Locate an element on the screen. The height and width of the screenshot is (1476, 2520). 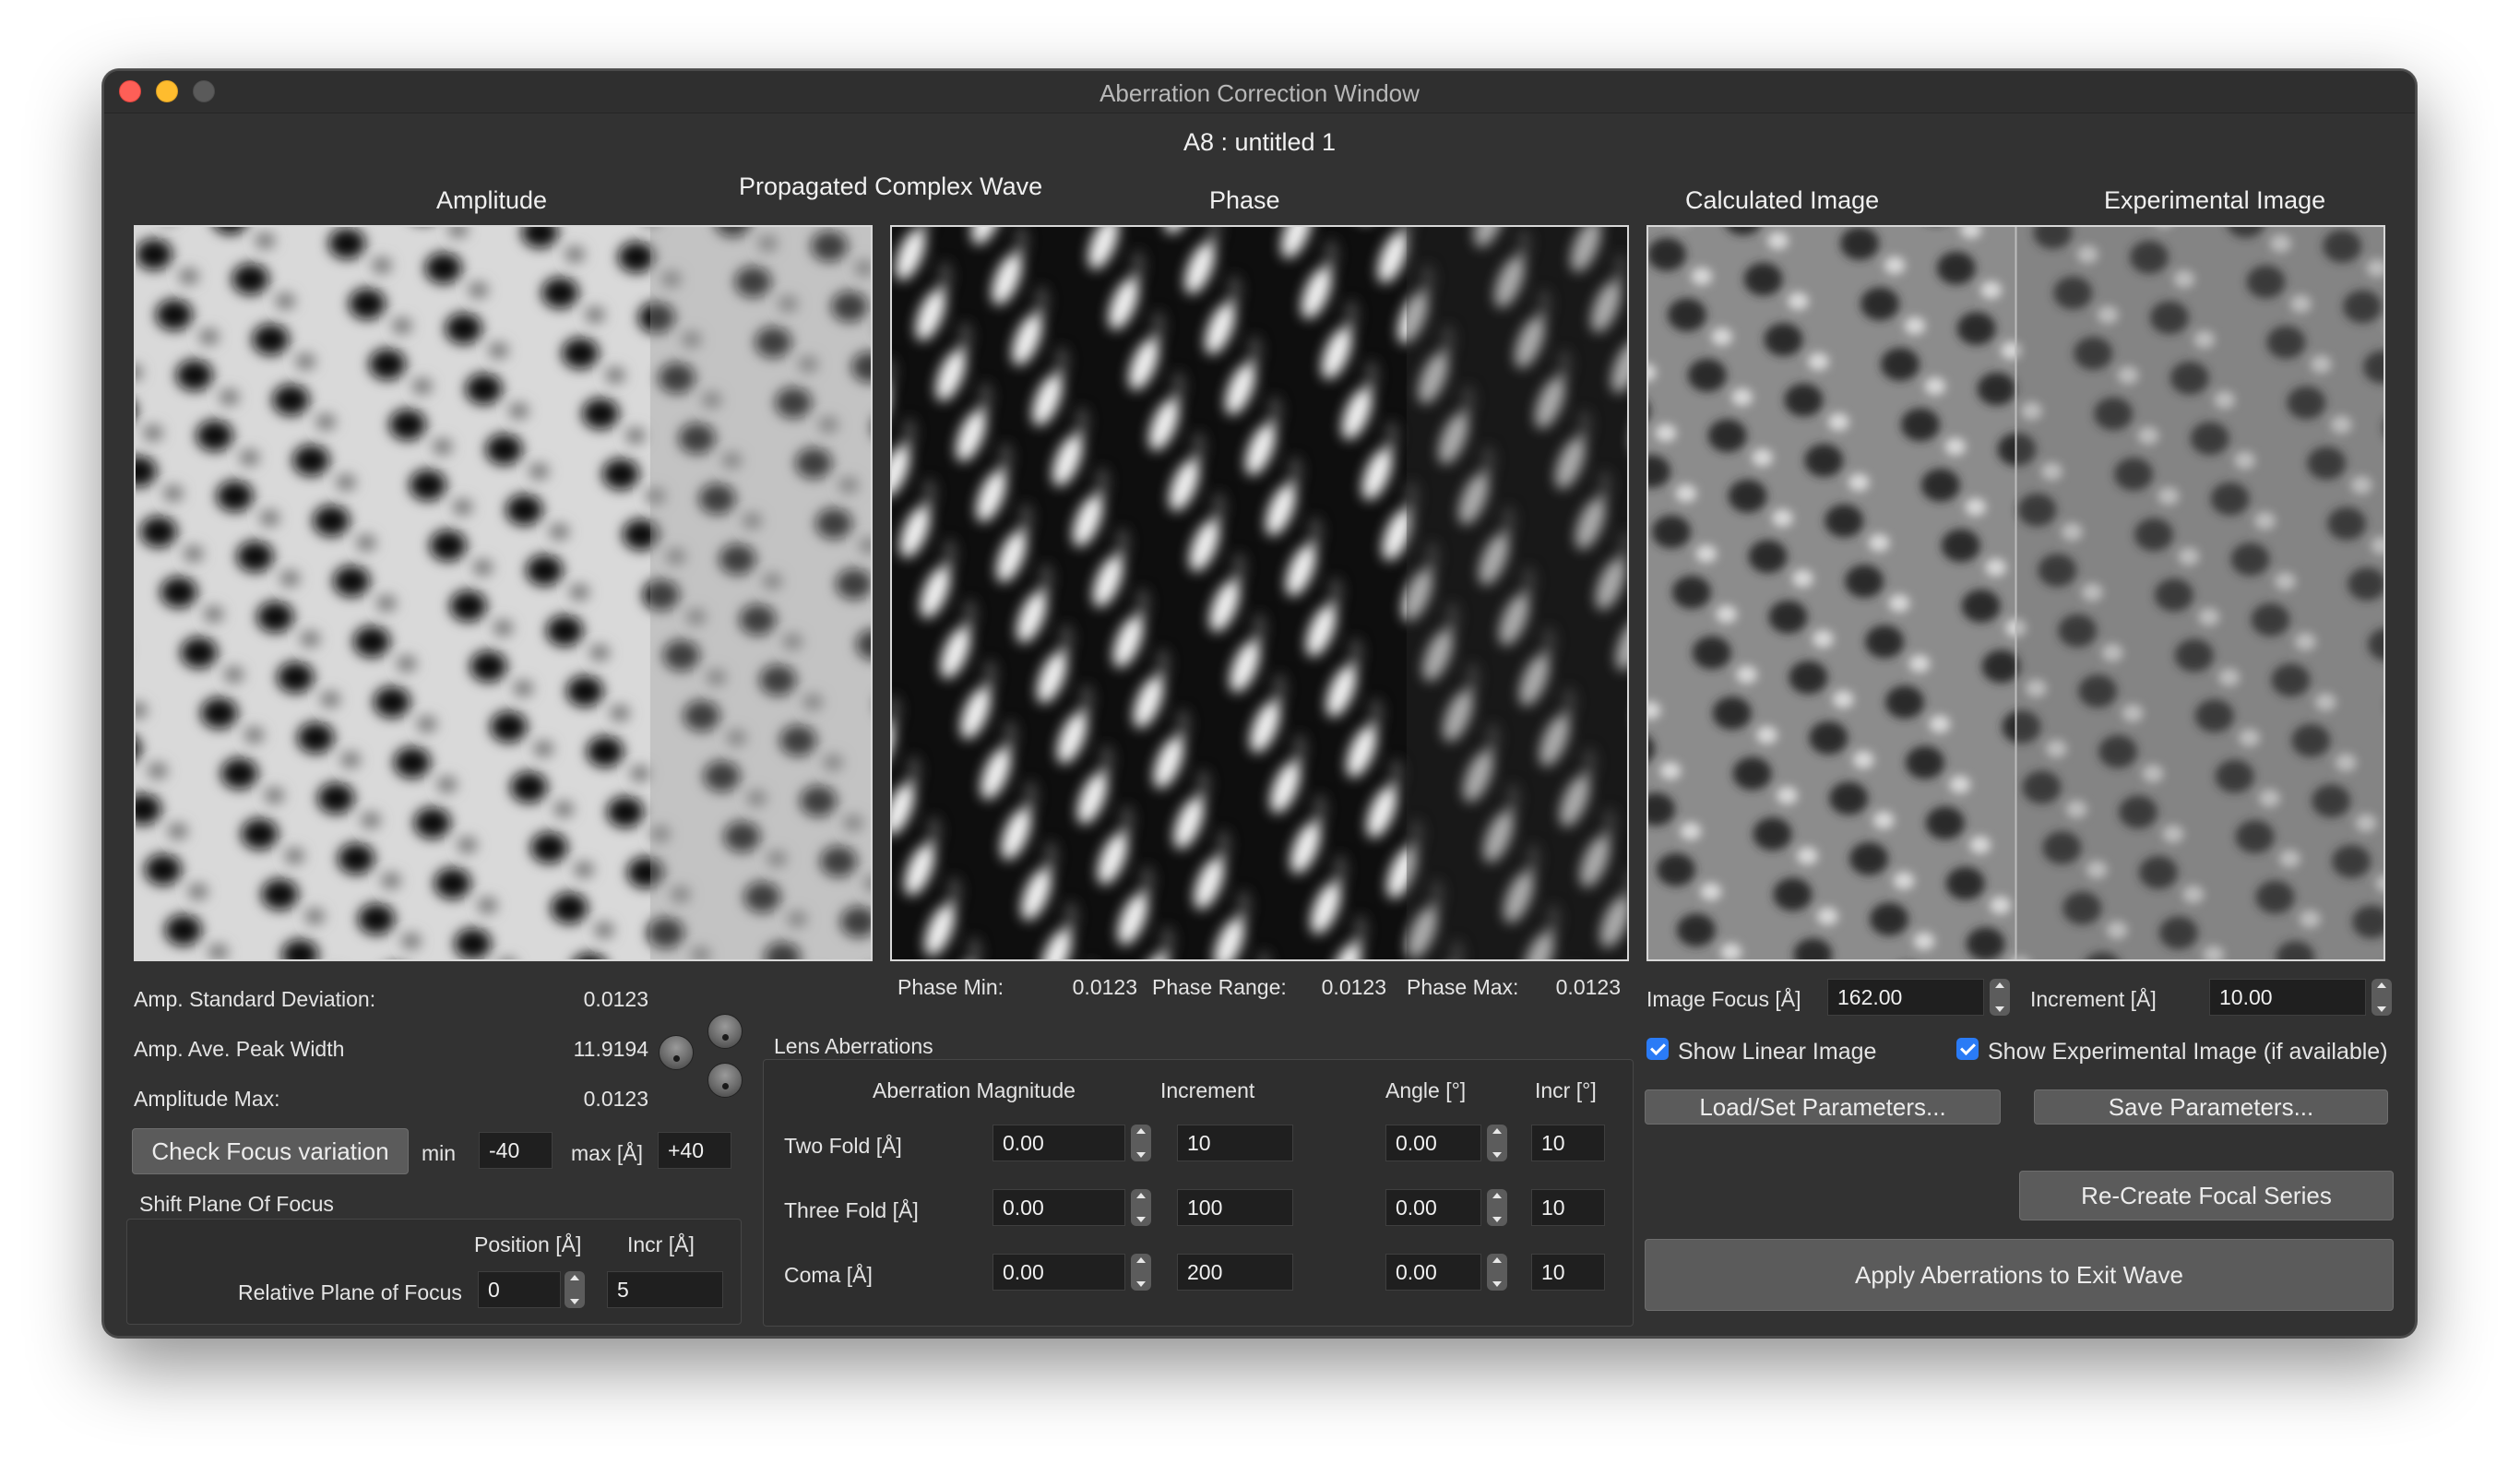
three-fold-label: Three Fold [Å] is located at coordinates (851, 1210).